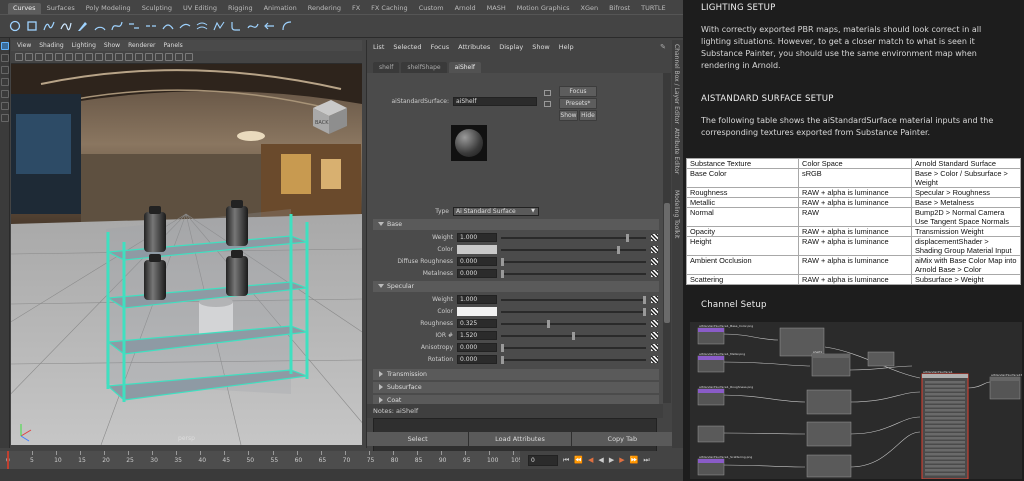 The width and height of the screenshot is (1024, 481). Describe the element at coordinates (179, 57) in the screenshot. I see `xray-icon` at that location.